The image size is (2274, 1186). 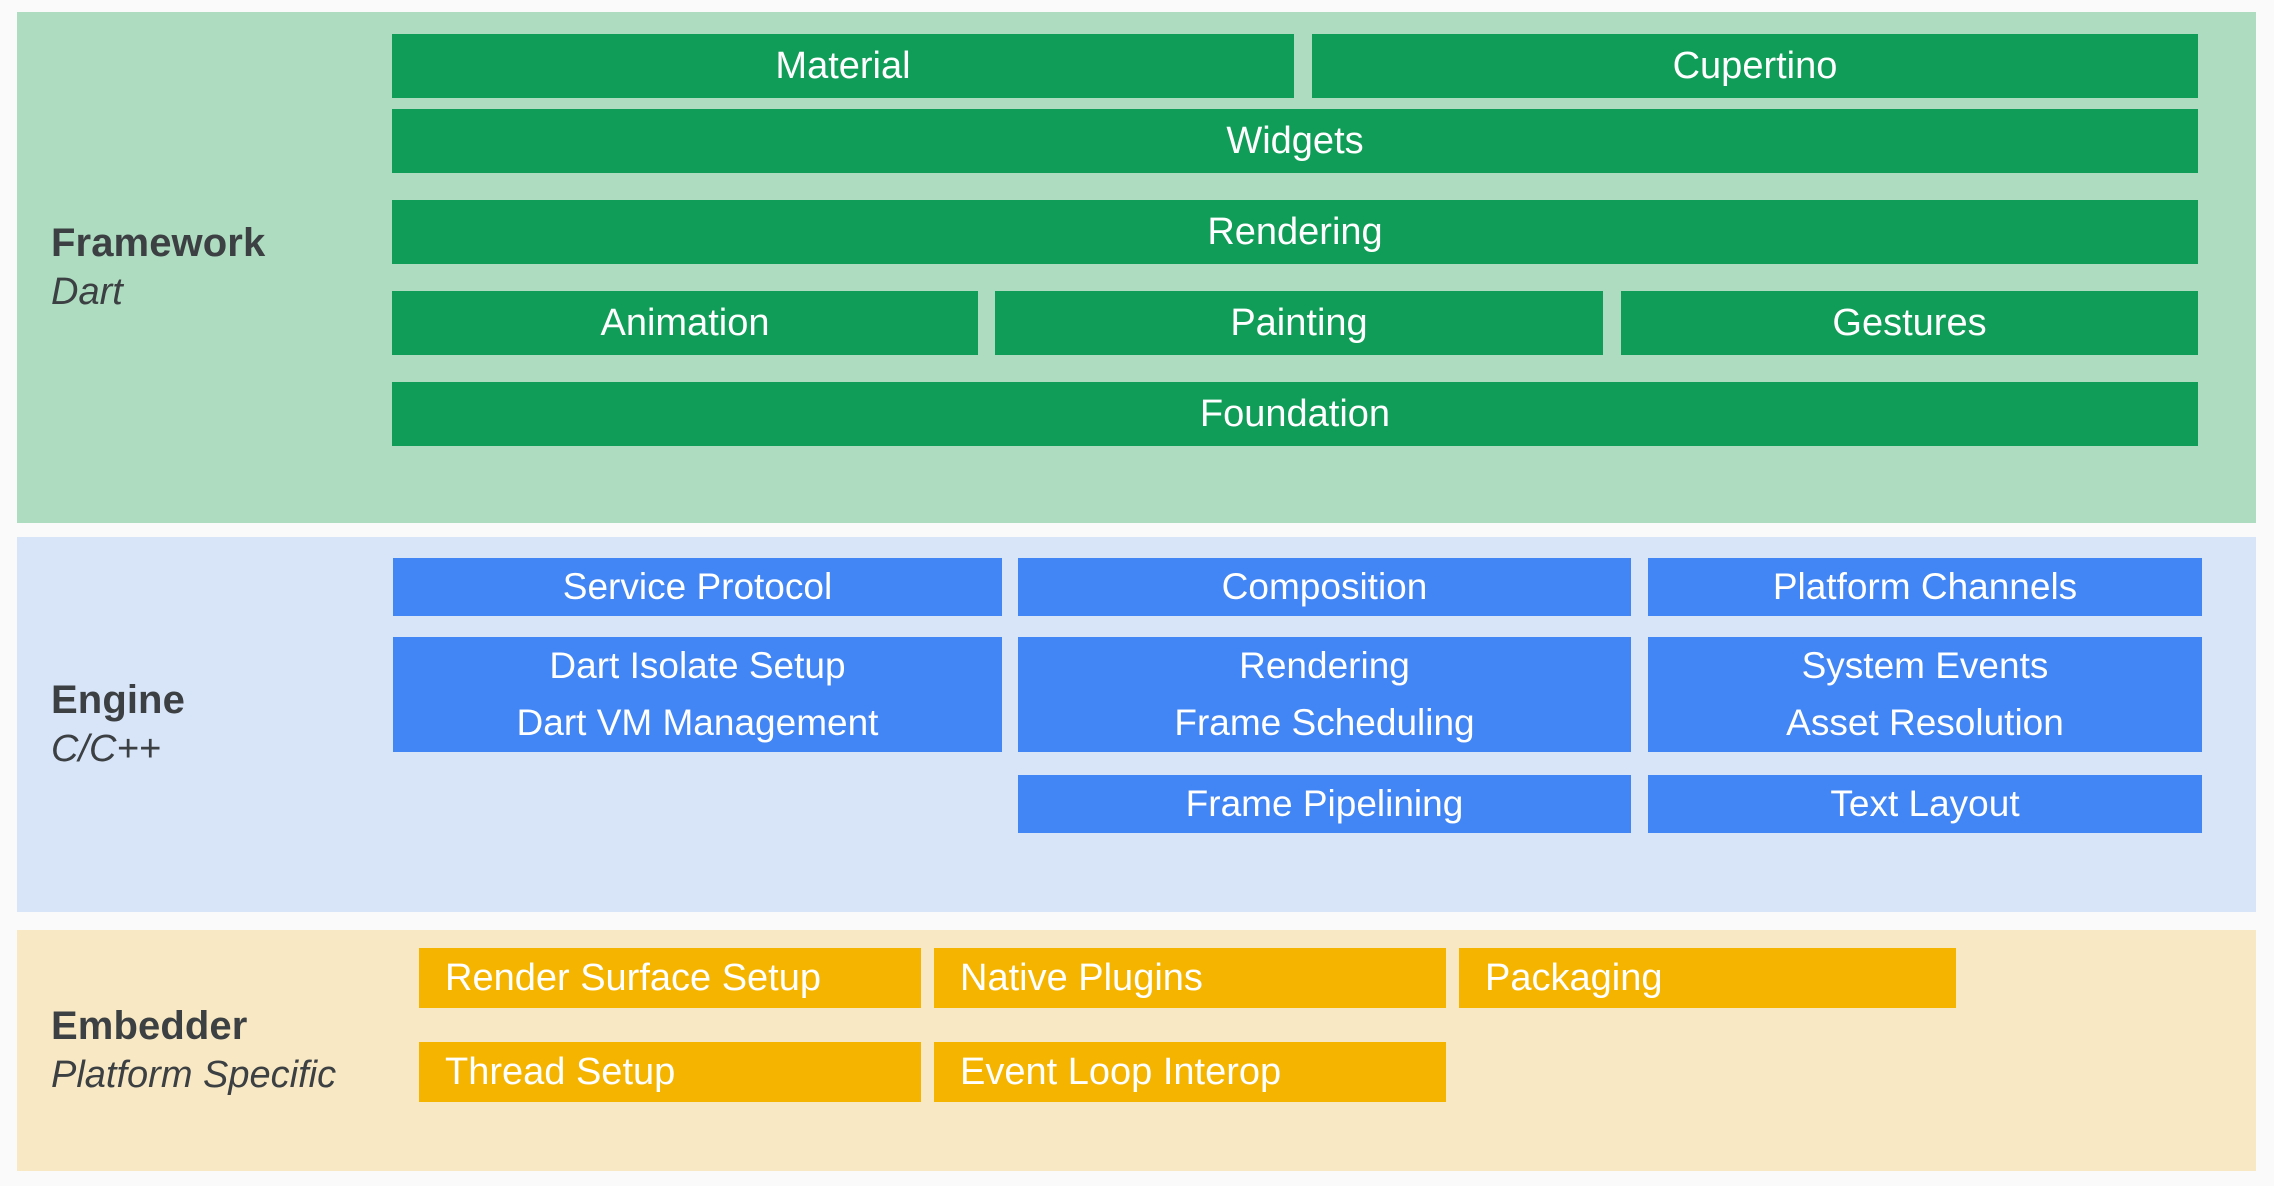 What do you see at coordinates (670, 1072) in the screenshot?
I see `embedder-box-thread-setup: Thread Setup` at bounding box center [670, 1072].